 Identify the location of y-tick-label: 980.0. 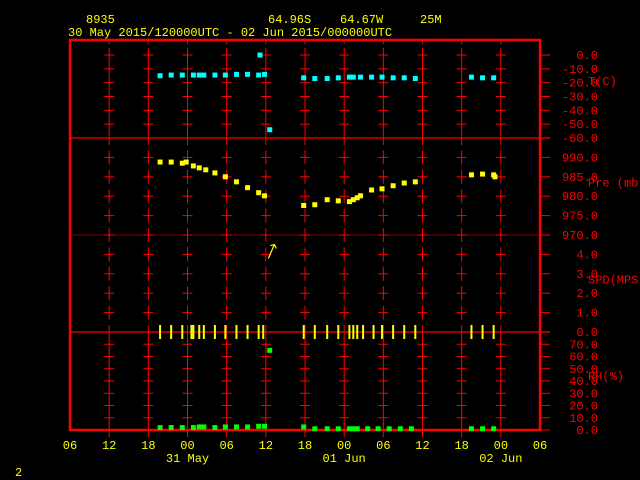
(580, 197).